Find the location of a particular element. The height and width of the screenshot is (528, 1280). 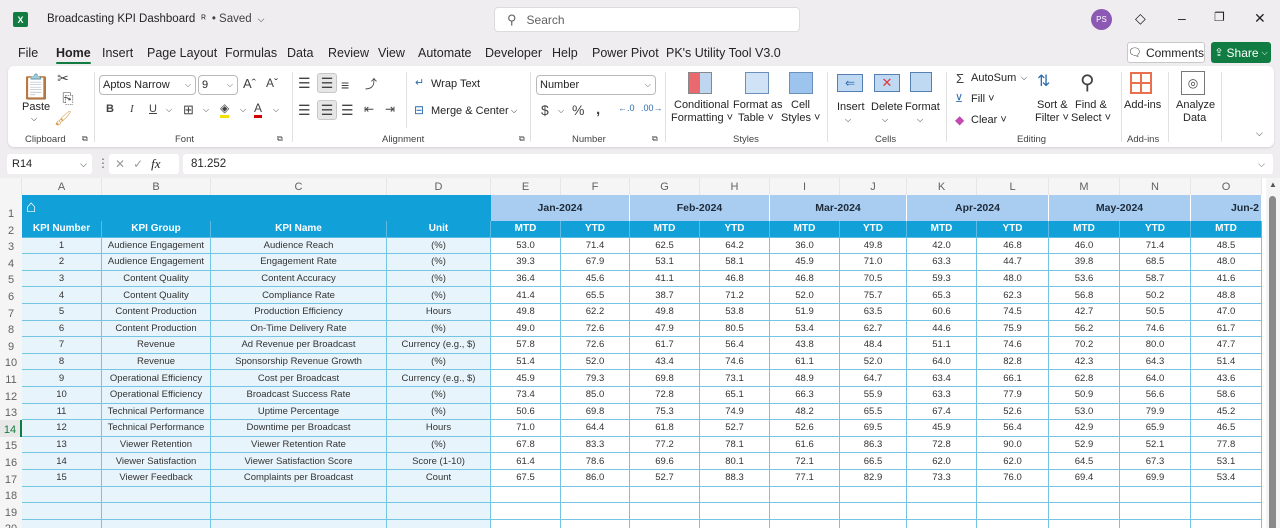

column-header-G: G is located at coordinates (665, 186).